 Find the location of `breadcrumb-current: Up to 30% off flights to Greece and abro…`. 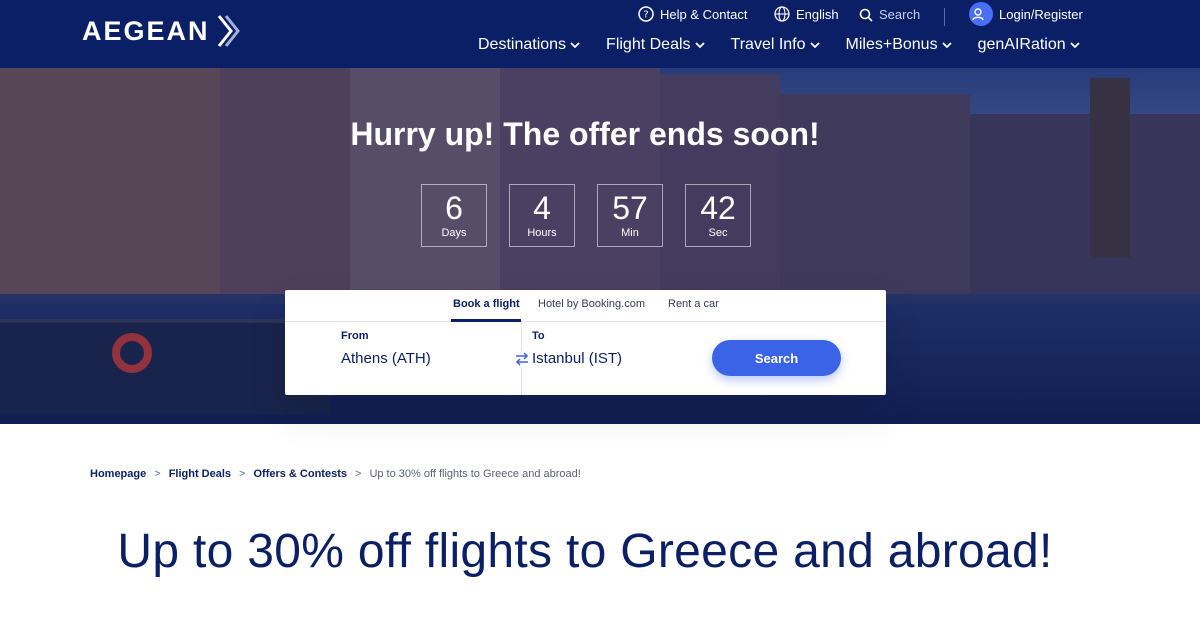

breadcrumb-current: Up to 30% off flights to Greece and abro… is located at coordinates (475, 474).